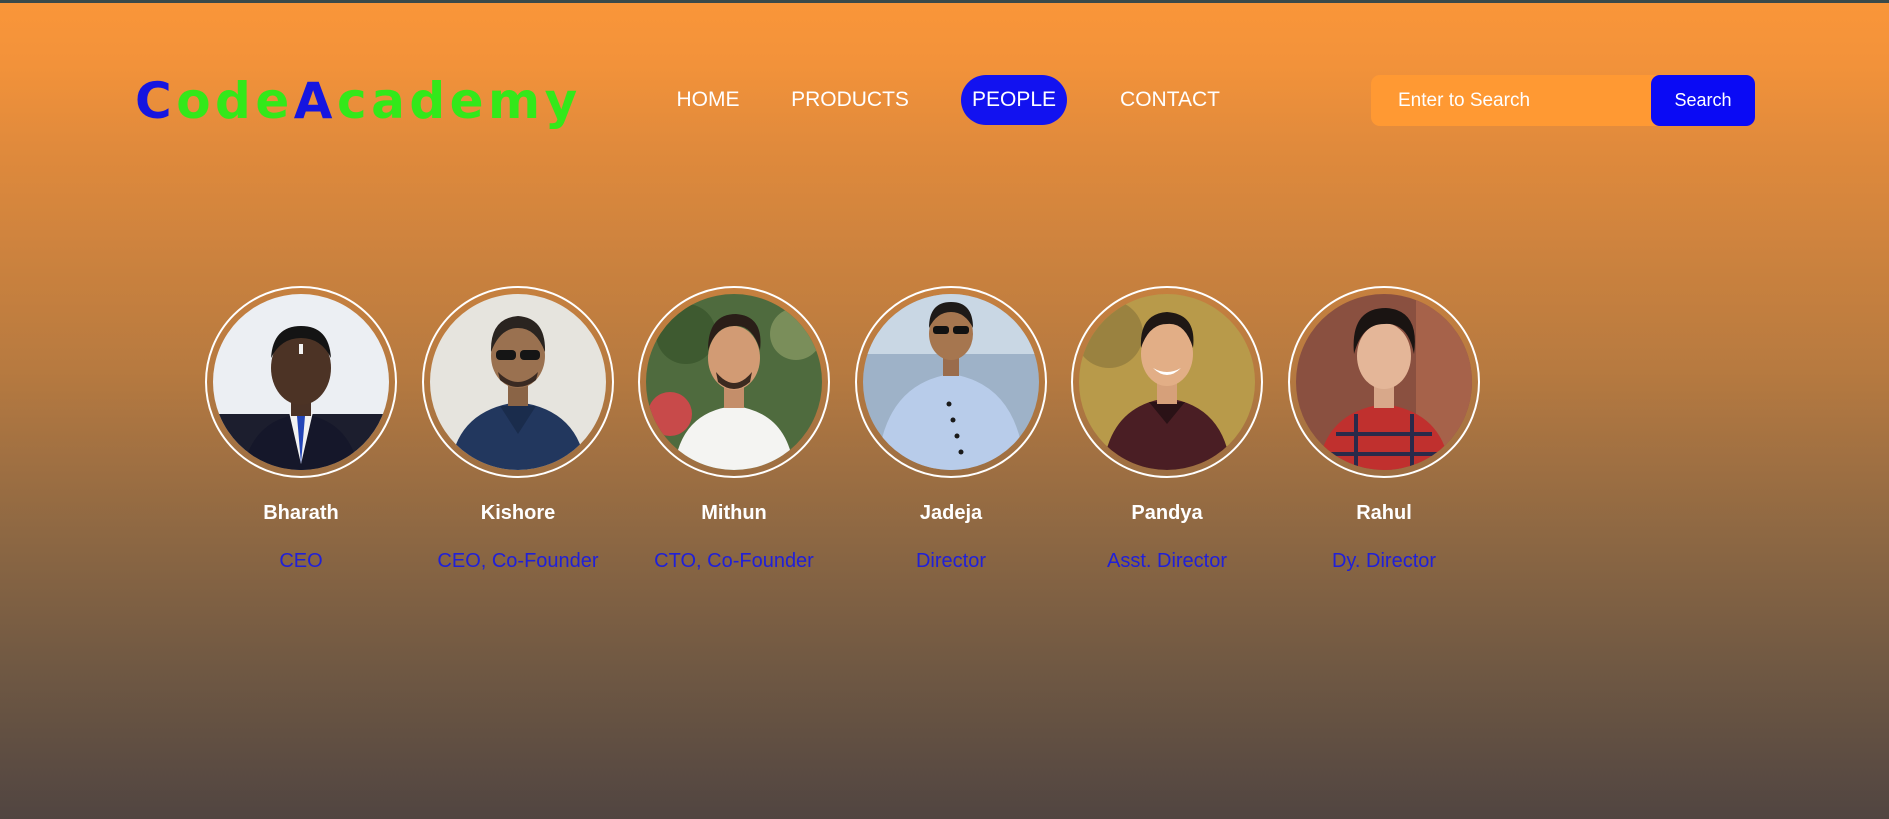 Image resolution: width=1889 pixels, height=819 pixels. What do you see at coordinates (459, 101) in the screenshot?
I see `logo-text-cademy: cademy` at bounding box center [459, 101].